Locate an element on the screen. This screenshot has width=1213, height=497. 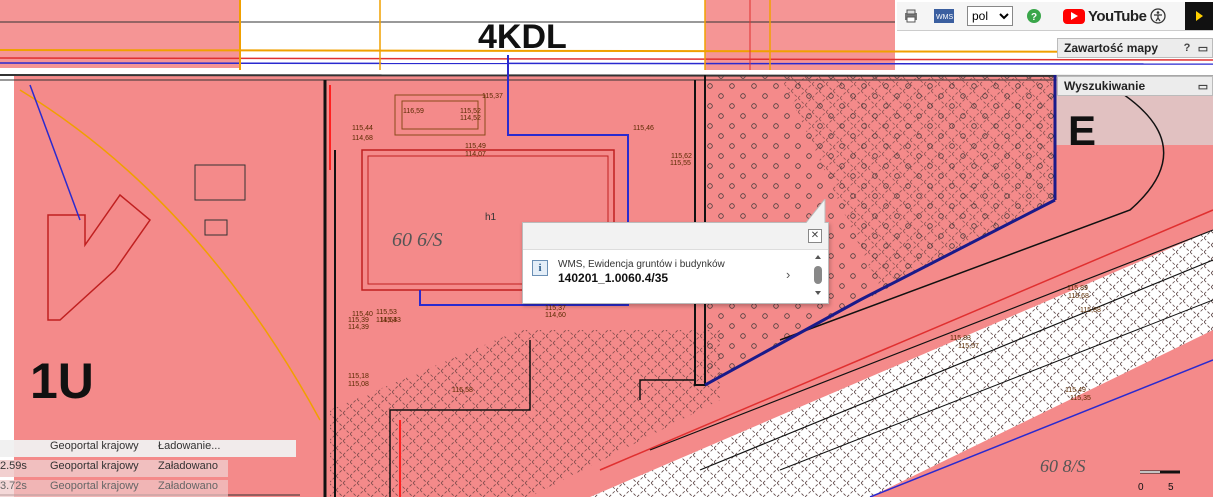
elevation-label: 115,62 is located at coordinates (681, 156).